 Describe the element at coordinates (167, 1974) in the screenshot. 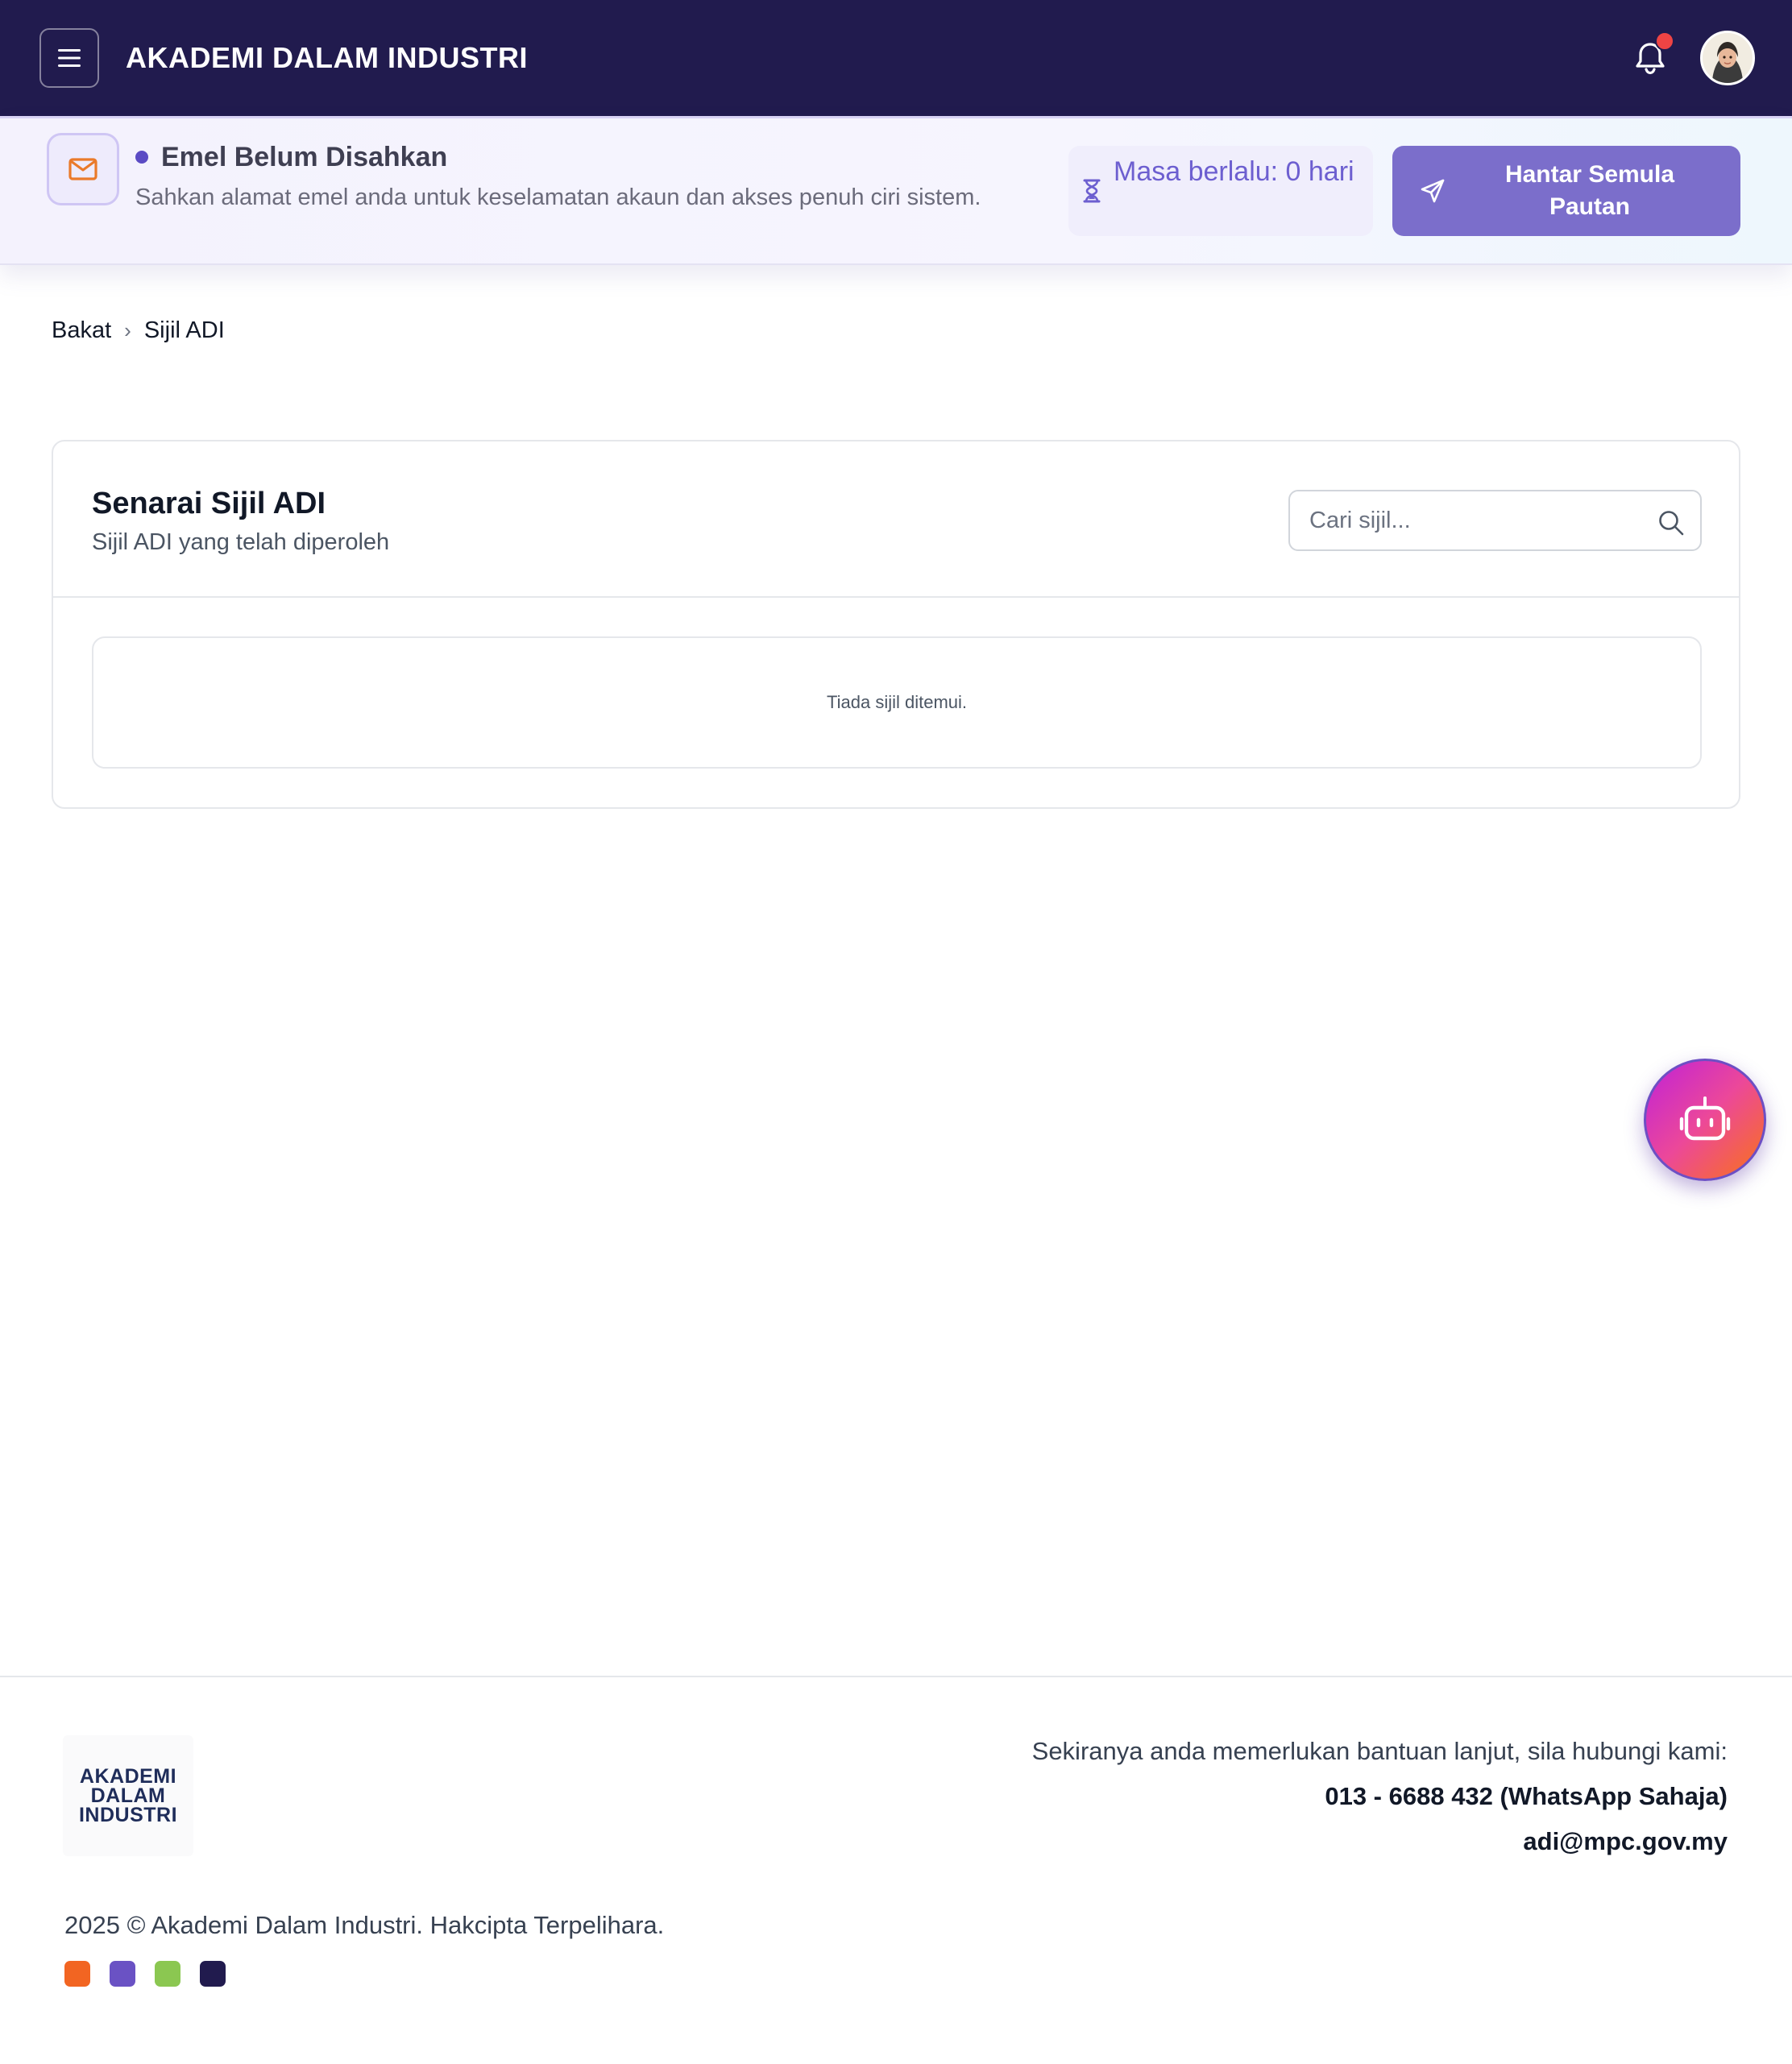

I see `brand-swatch-green` at that location.